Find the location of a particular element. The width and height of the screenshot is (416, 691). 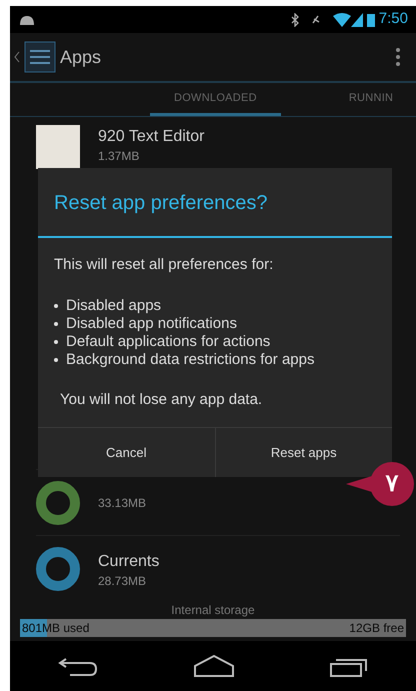

home-icon is located at coordinates (213, 666).